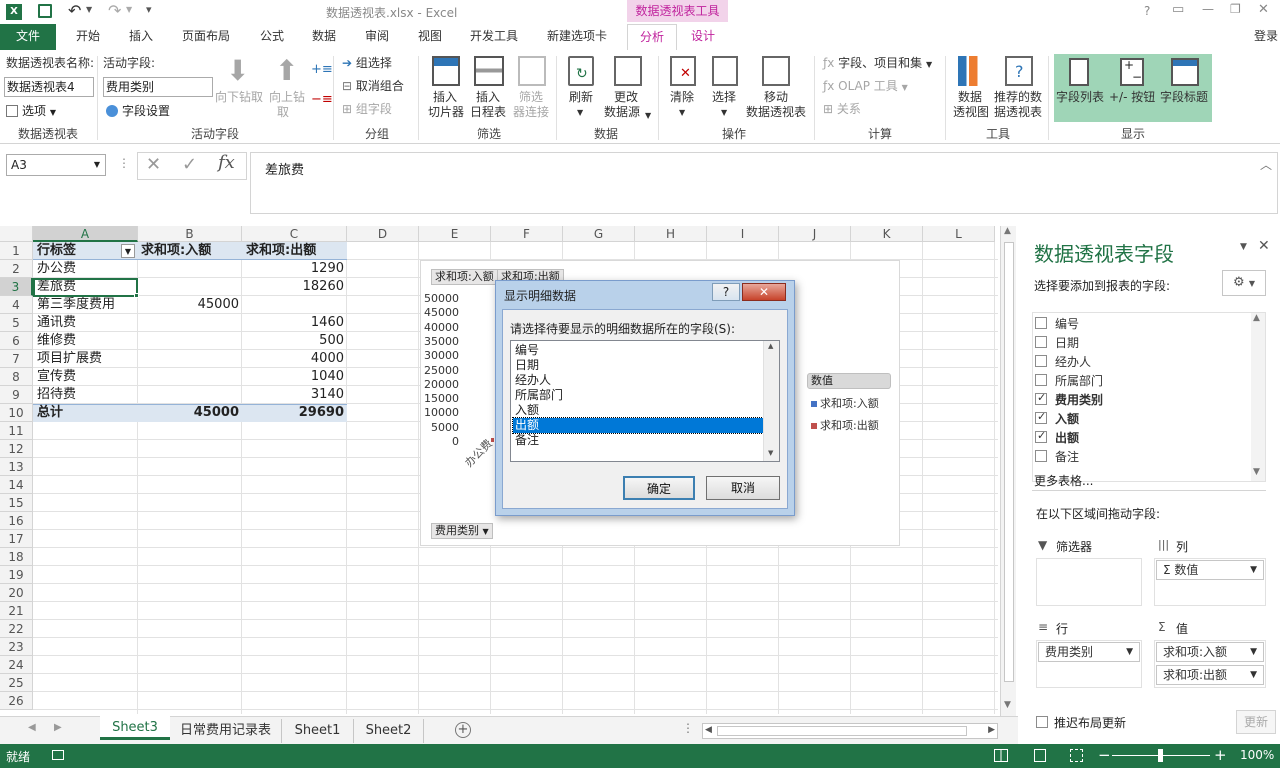 Image resolution: width=1280 pixels, height=768 pixels. Describe the element at coordinates (85, 287) in the screenshot. I see `active-cell-a3` at that location.